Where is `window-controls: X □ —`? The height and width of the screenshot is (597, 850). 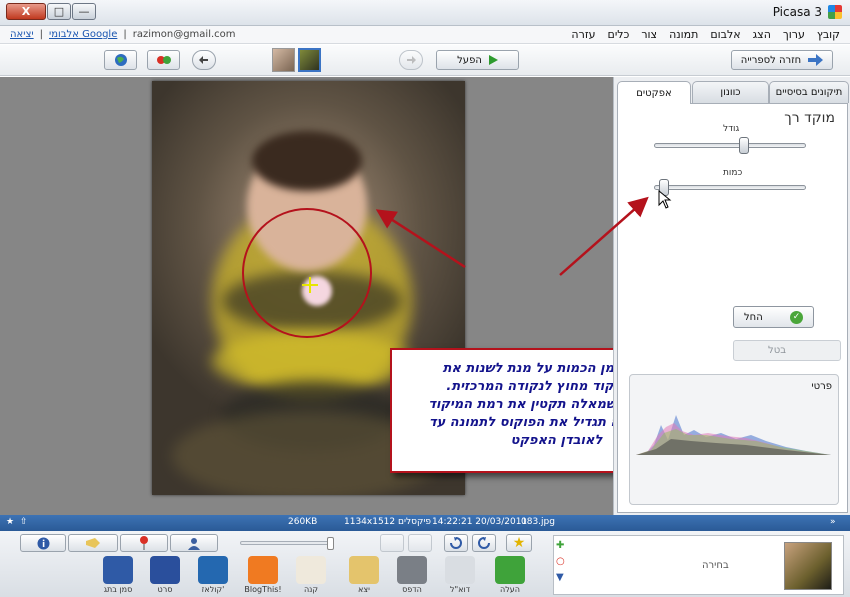 window-controls: X □ — is located at coordinates (51, 11).